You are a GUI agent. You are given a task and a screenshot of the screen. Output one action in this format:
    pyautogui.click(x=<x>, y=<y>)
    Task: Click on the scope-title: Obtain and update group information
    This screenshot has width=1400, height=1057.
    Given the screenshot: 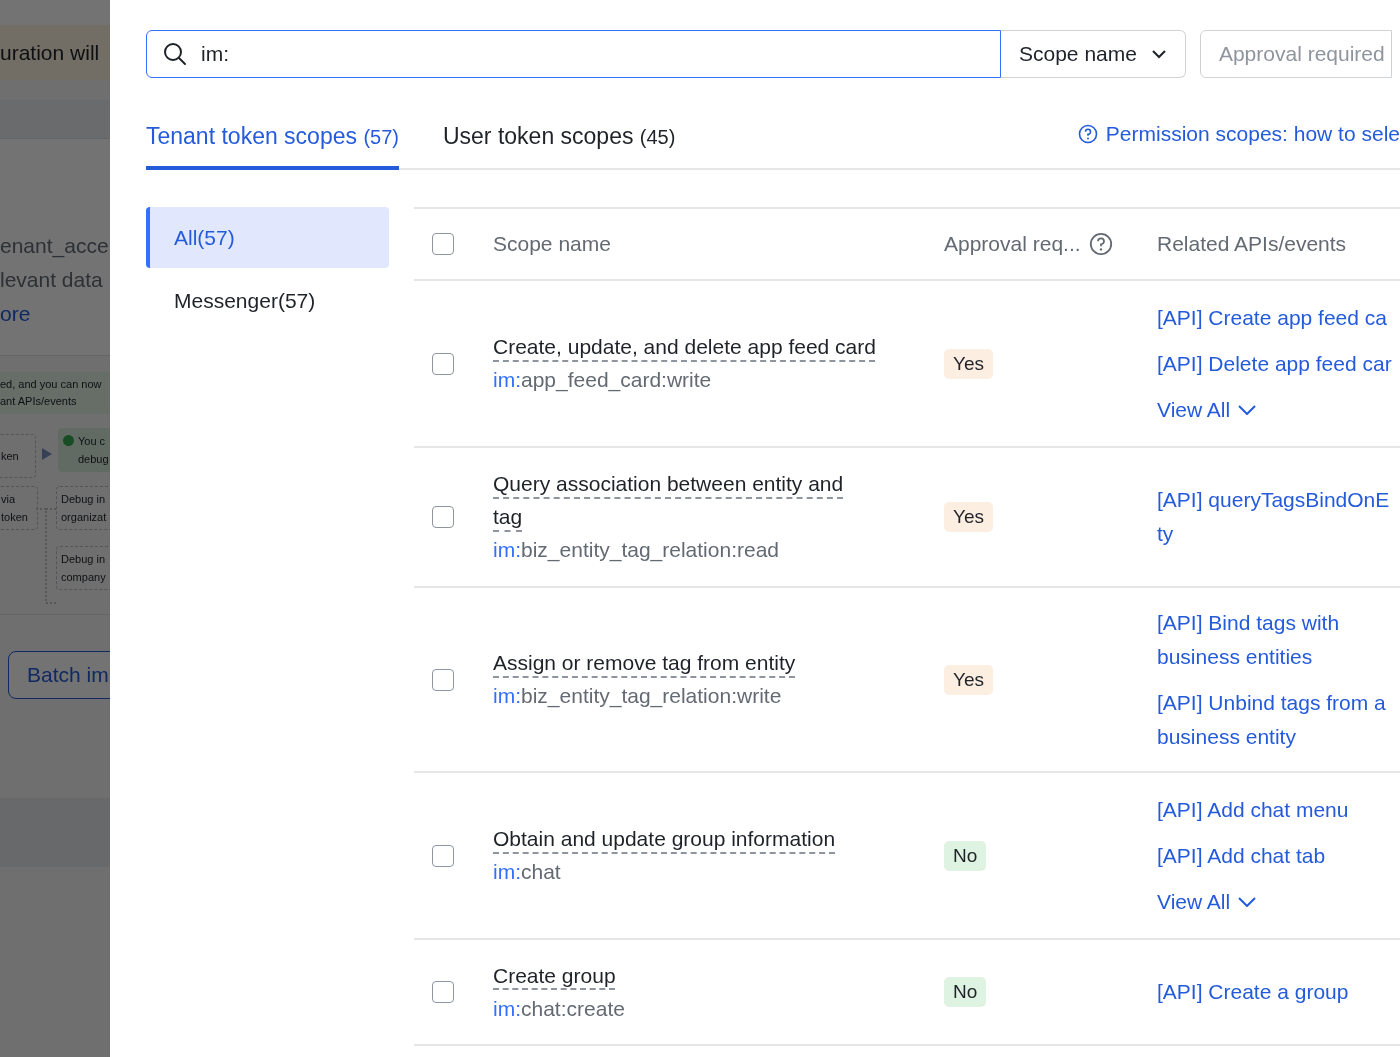 What is the action you would take?
    pyautogui.click(x=664, y=839)
    